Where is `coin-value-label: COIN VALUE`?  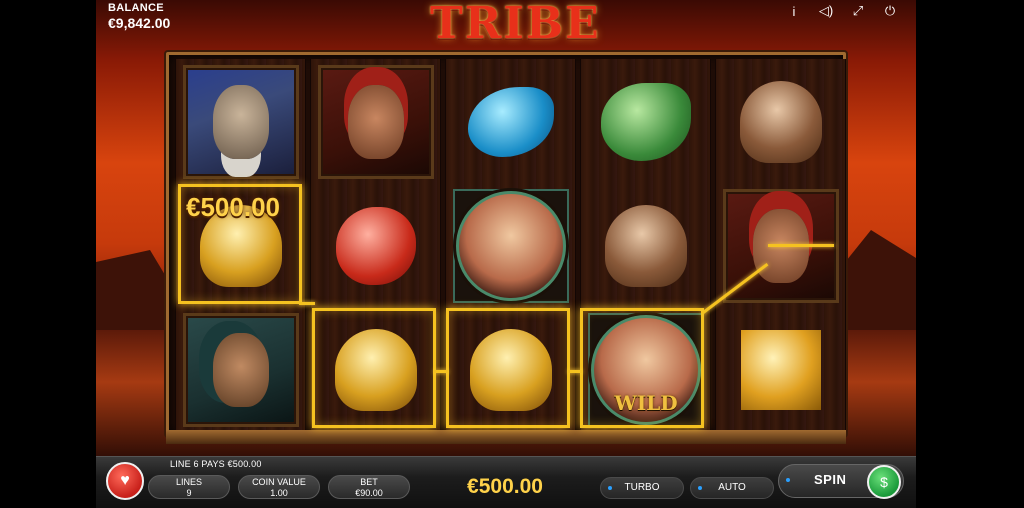
coin-value-label: COIN VALUE is located at coordinates (279, 482).